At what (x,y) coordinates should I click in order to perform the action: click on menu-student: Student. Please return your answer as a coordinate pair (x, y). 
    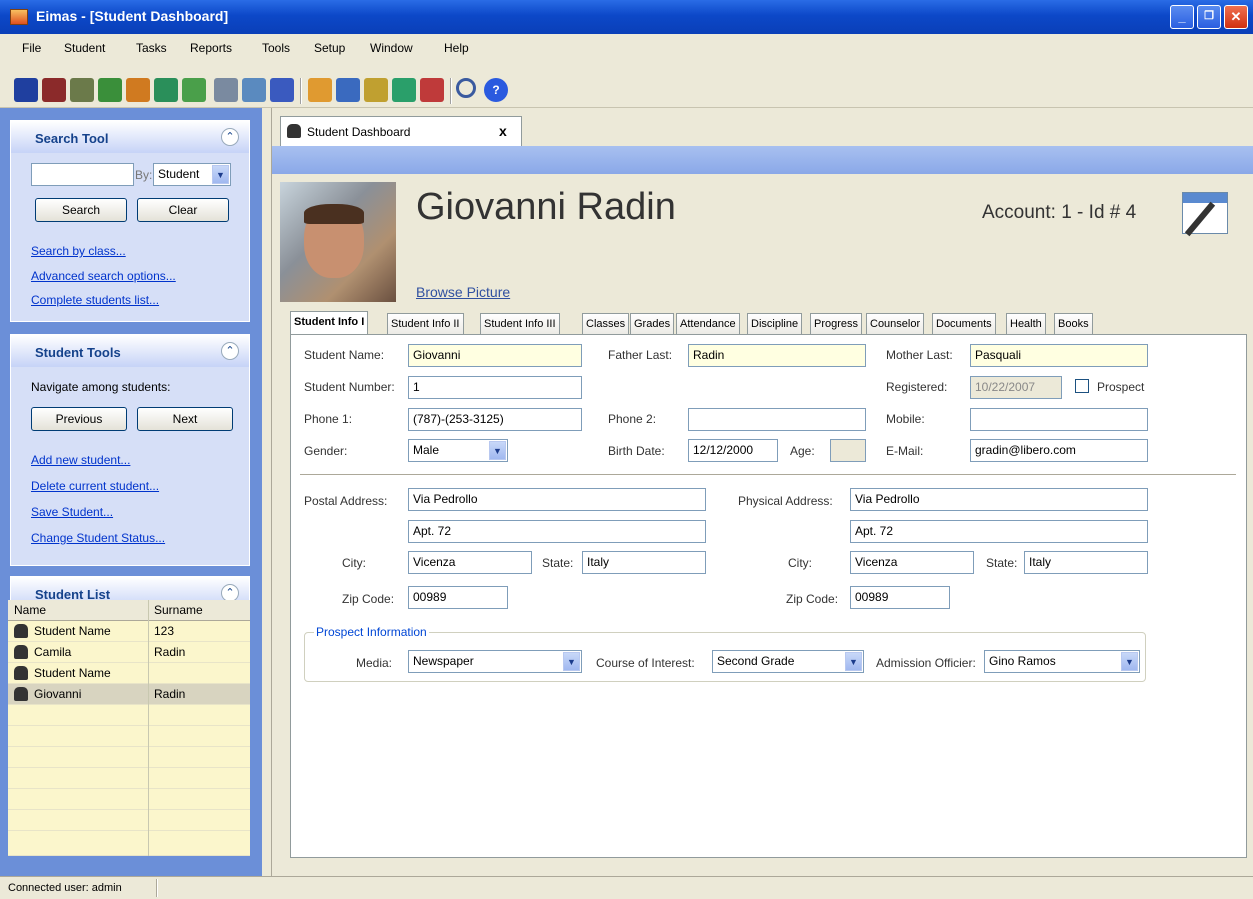
    Looking at the image, I should click on (84, 48).